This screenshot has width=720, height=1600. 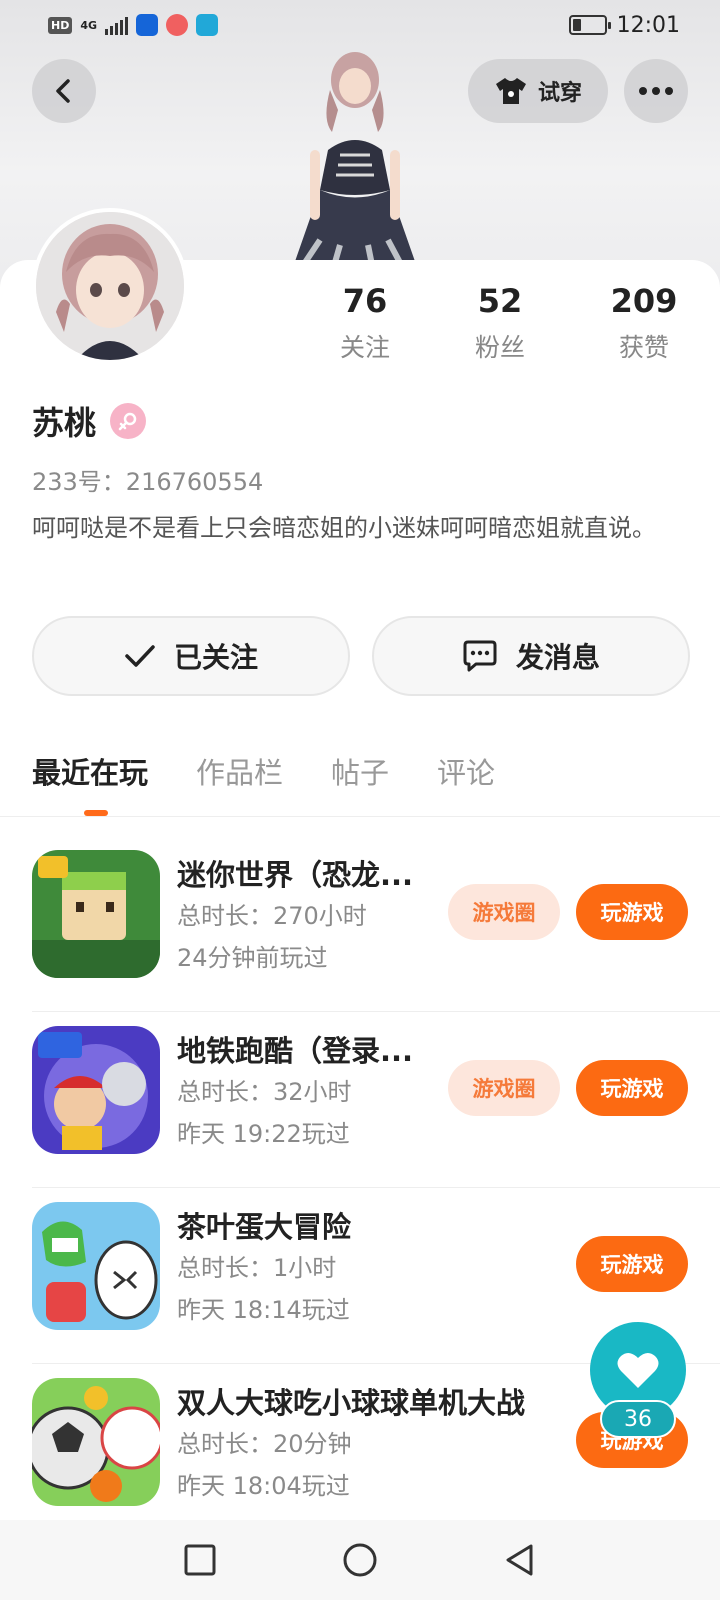 What do you see at coordinates (117, 25) in the screenshot?
I see `signal-icon` at bounding box center [117, 25].